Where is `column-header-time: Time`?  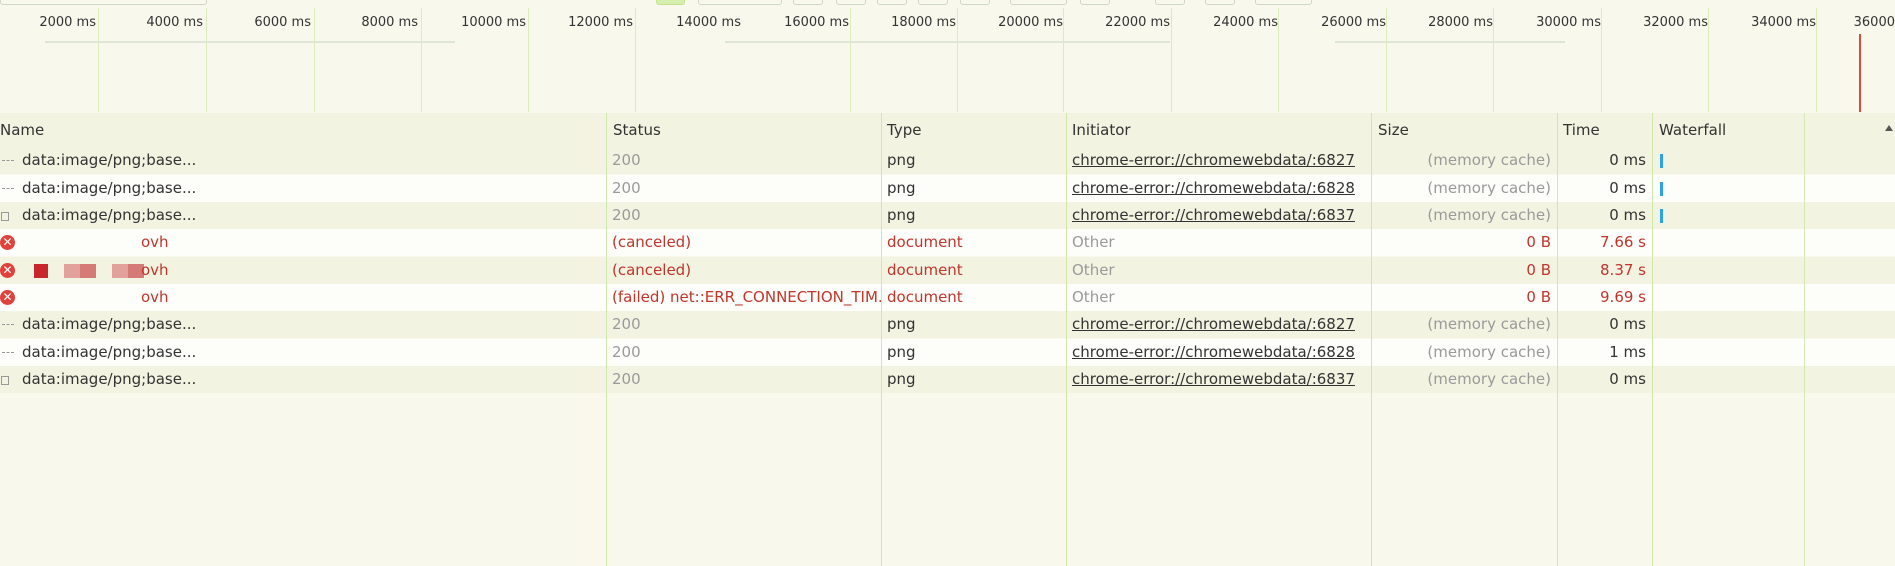
column-header-time: Time is located at coordinates (1605, 130).